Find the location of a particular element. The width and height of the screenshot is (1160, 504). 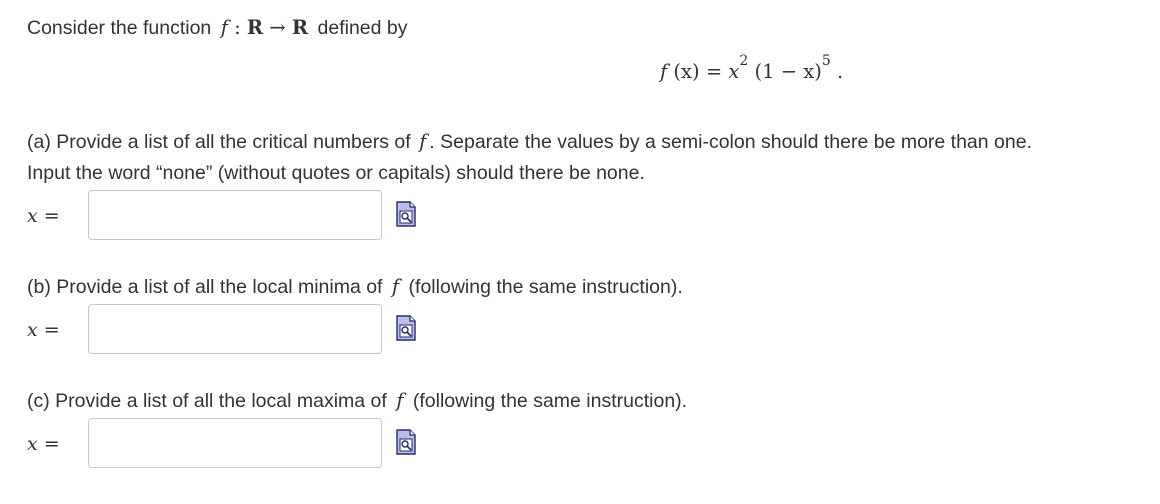

part-a-x-label: x = is located at coordinates (43, 216).